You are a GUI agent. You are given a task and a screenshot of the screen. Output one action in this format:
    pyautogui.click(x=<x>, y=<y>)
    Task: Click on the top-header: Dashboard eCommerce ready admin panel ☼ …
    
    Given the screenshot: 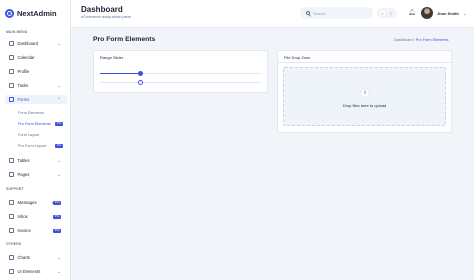 What is the action you would take?
    pyautogui.click(x=272, y=14)
    